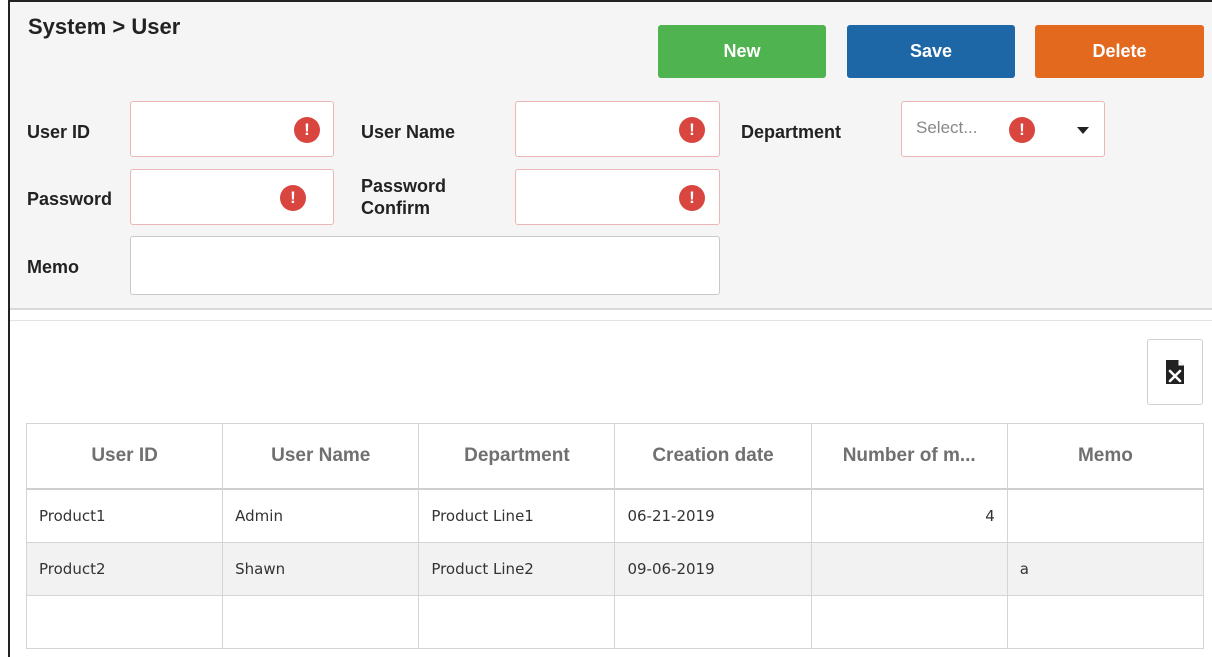  I want to click on excel-file-icon, so click(1175, 372).